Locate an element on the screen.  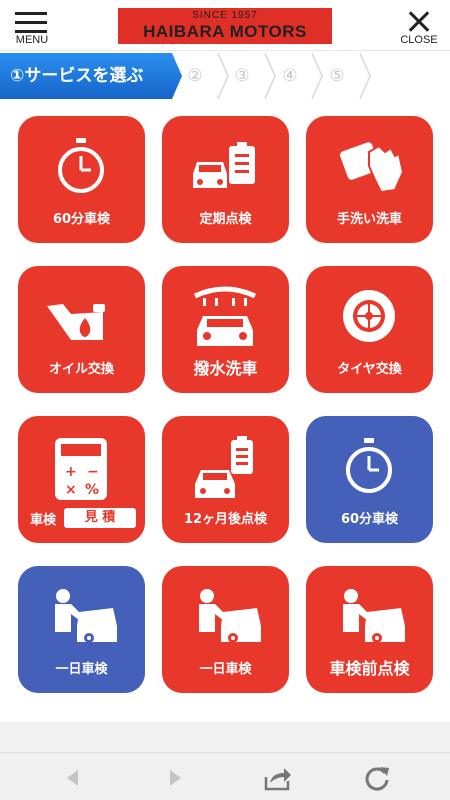
share-icon is located at coordinates (277, 778).